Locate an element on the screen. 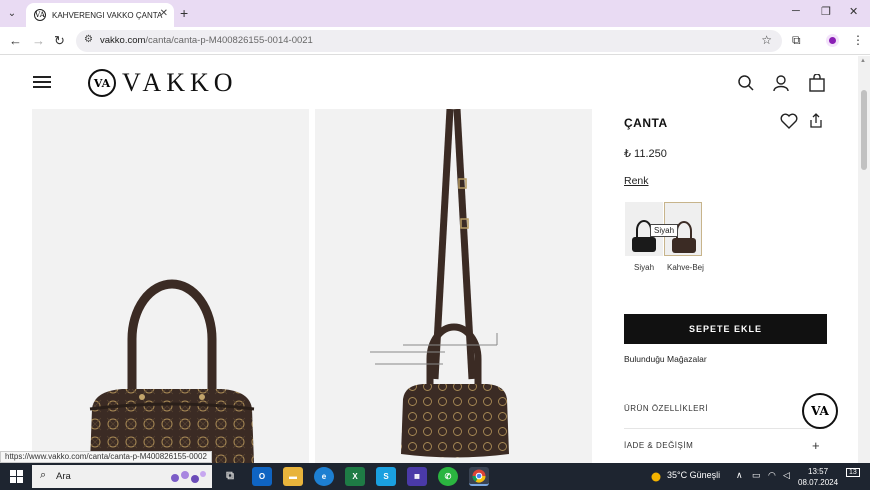 Image resolution: width=870 pixels, height=490 pixels. weather-text: 35°C Güneşli is located at coordinates (693, 475).